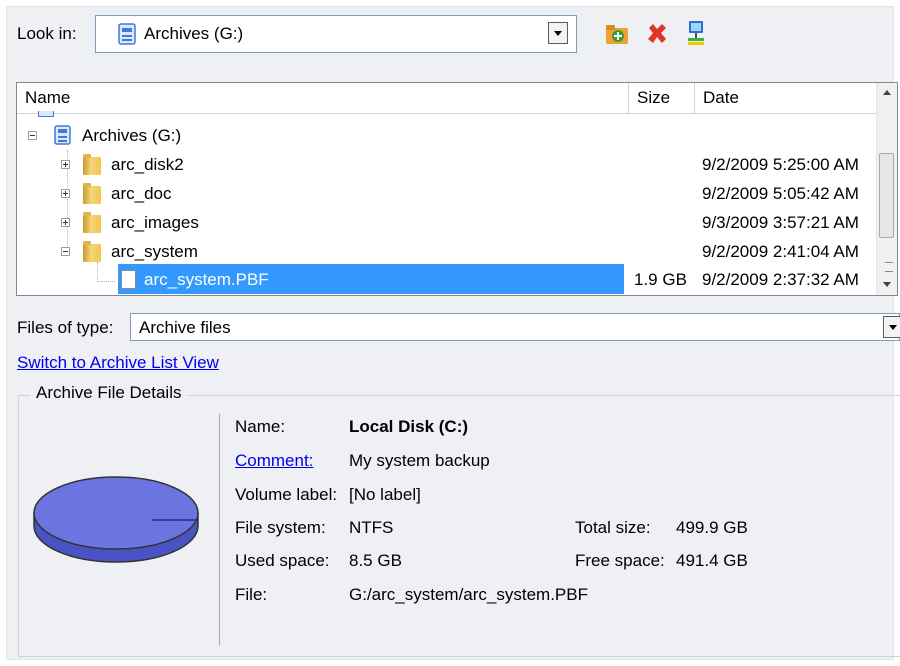 Image resolution: width=900 pixels, height=666 pixels. What do you see at coordinates (46, 114) in the screenshot?
I see `partial-drive-icon` at bounding box center [46, 114].